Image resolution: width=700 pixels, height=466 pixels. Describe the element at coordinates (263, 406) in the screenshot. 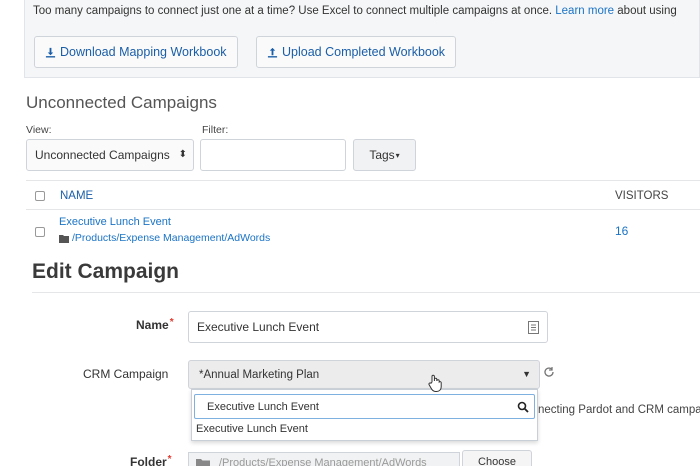

I see `dropdown-search-value: Executive Lunch Event` at that location.